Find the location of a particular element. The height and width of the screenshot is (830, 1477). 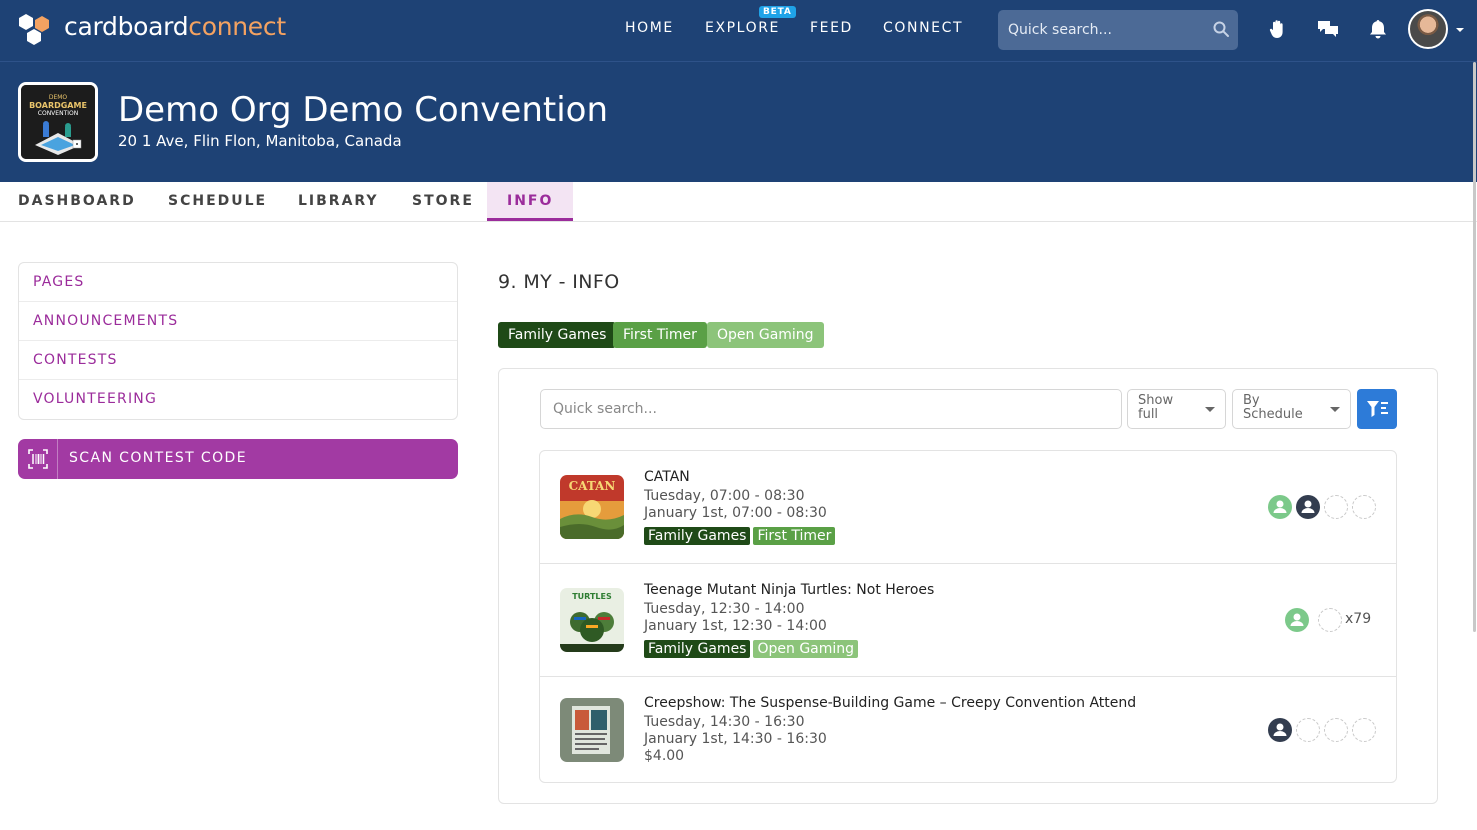

chip-open-gaming: Open Gaming is located at coordinates (765, 335).